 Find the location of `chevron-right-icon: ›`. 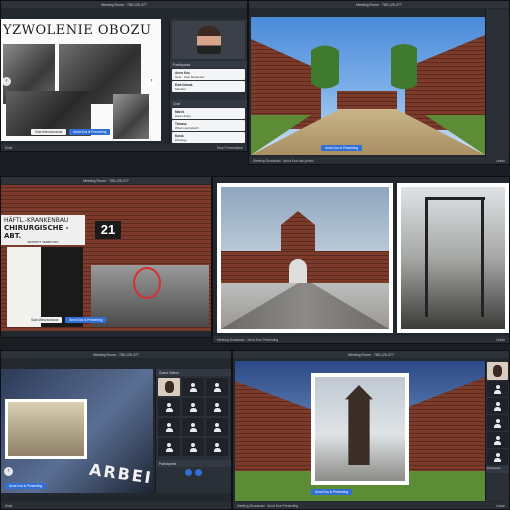

chevron-right-icon: › is located at coordinates (151, 81).